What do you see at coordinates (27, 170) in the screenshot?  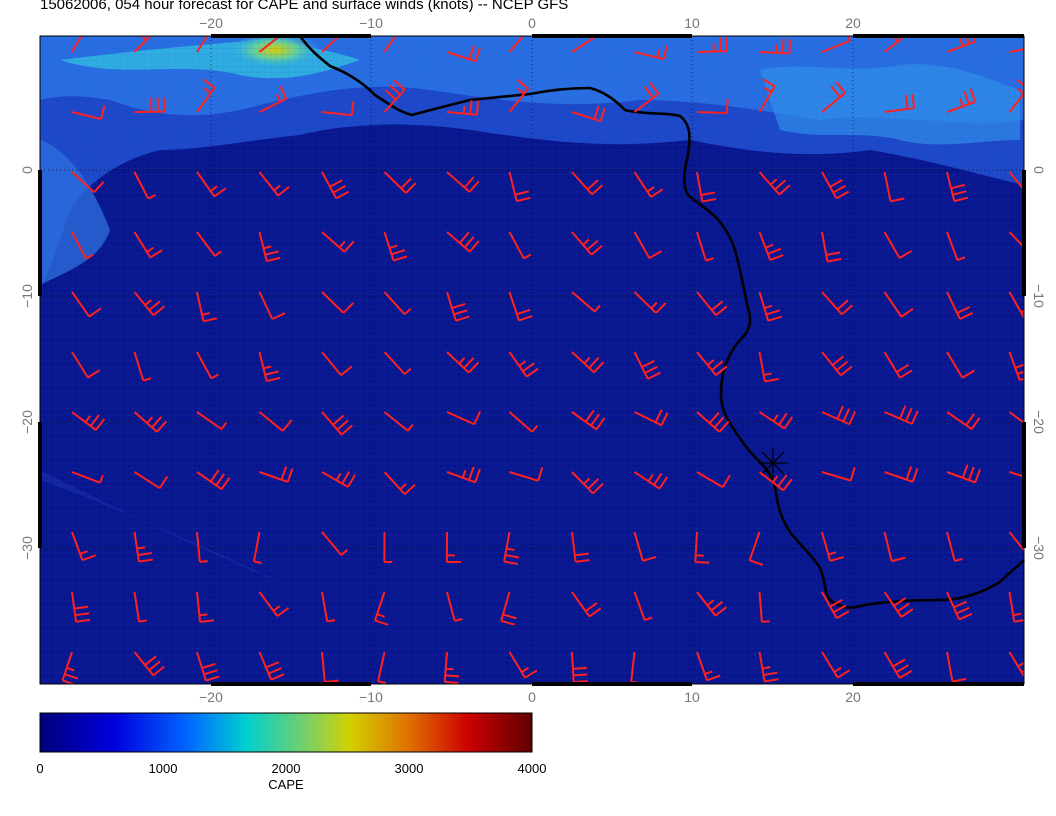 I see `lat-label-left: 0` at bounding box center [27, 170].